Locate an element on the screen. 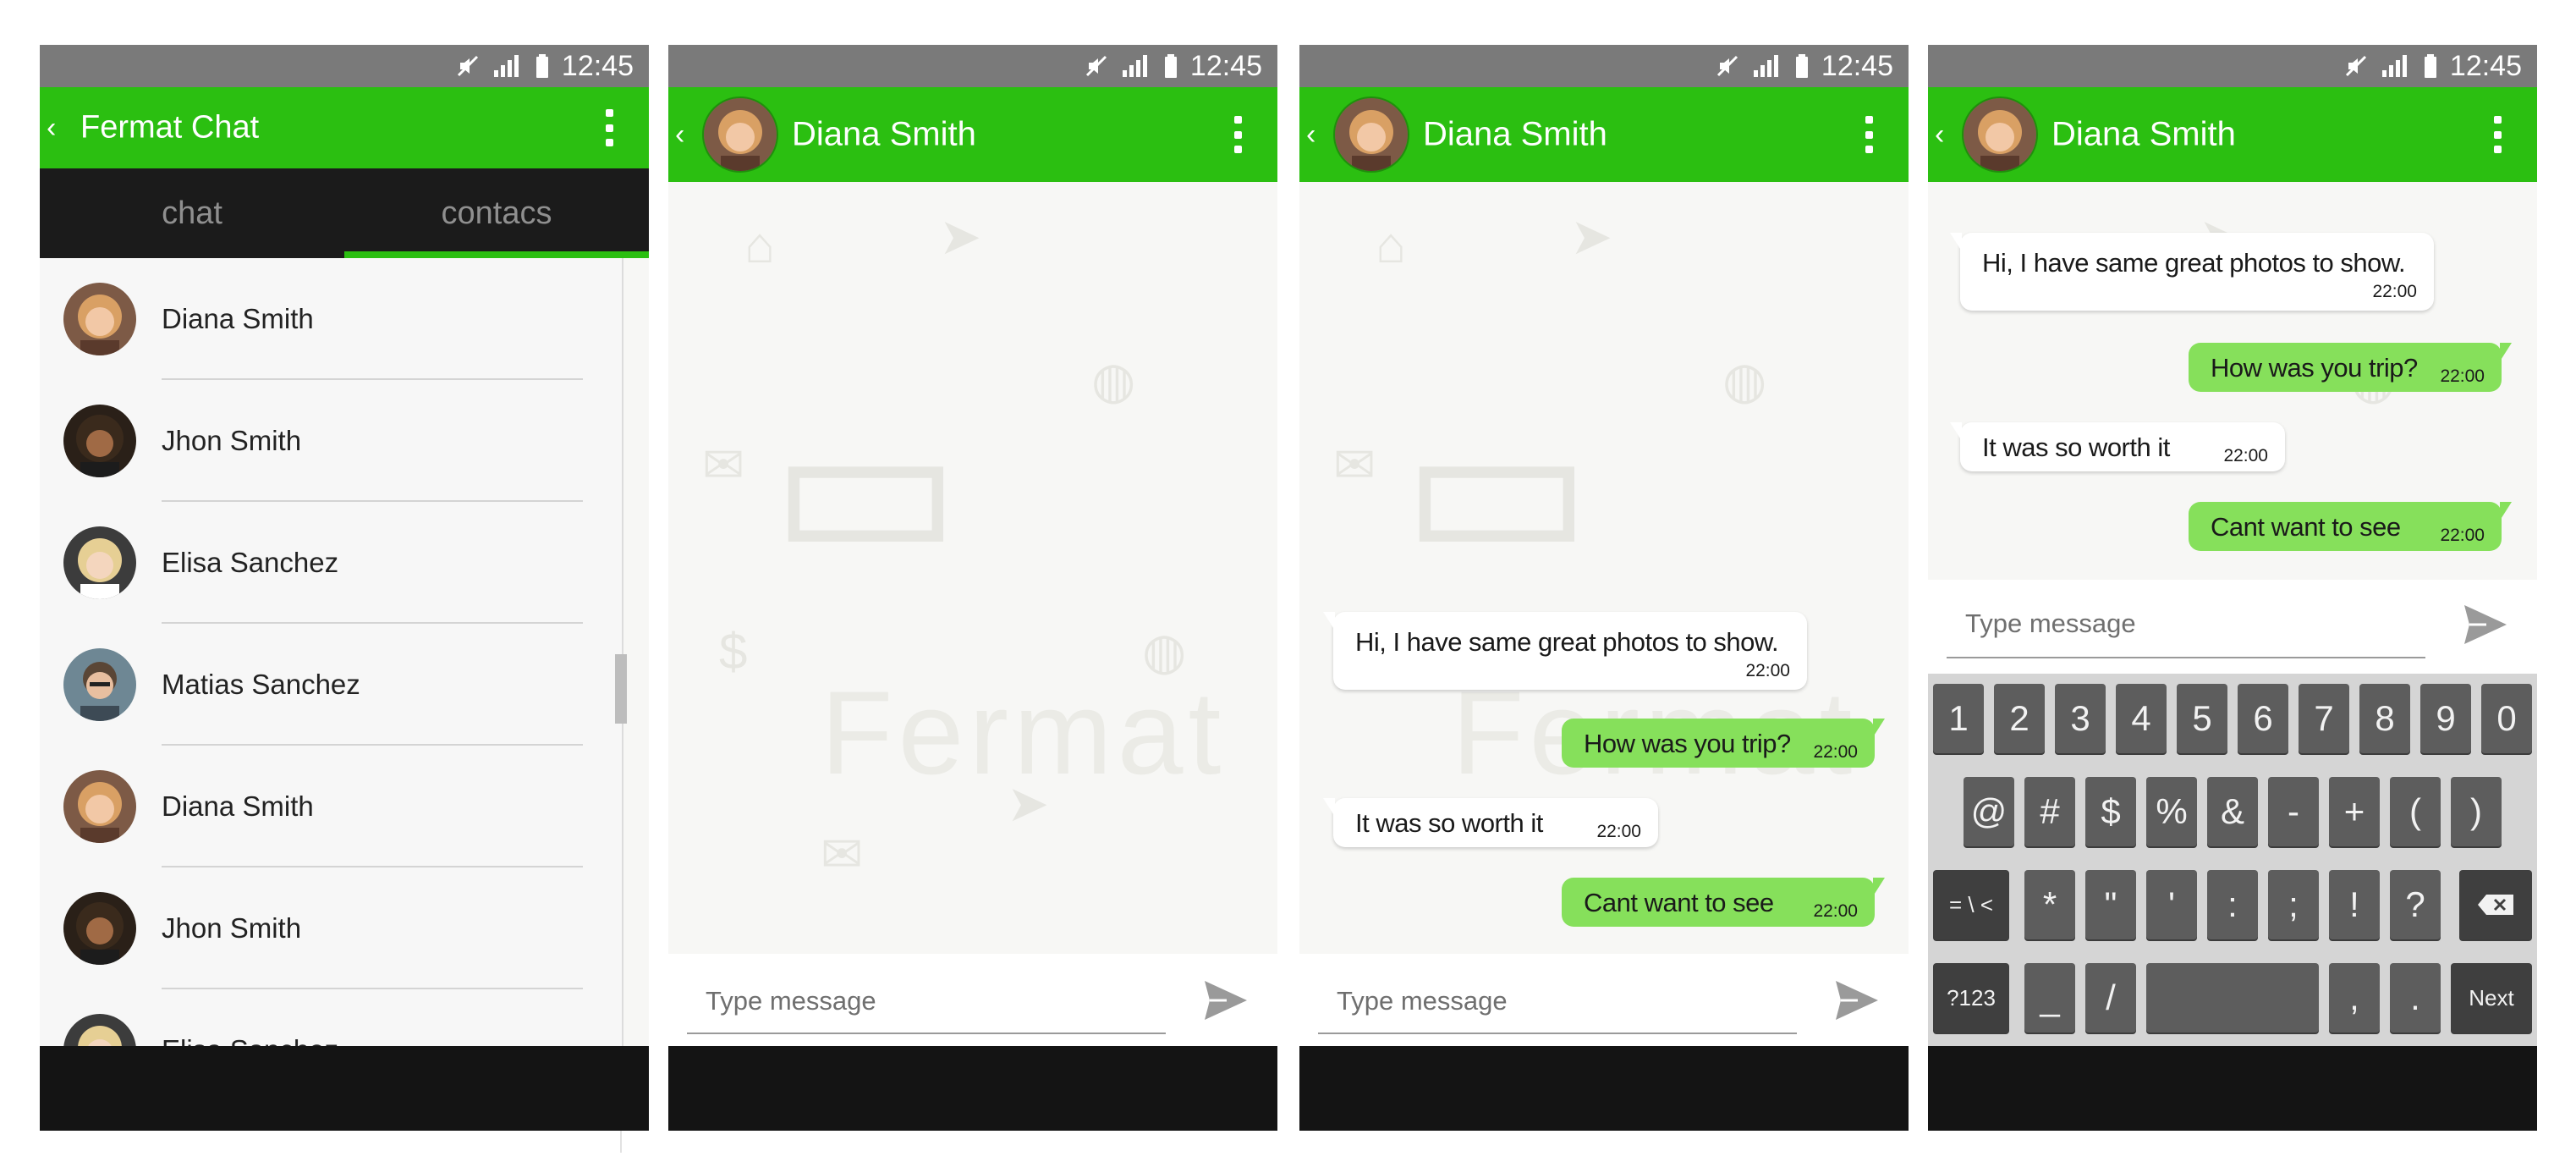  key: 8 is located at coordinates (2384, 718).